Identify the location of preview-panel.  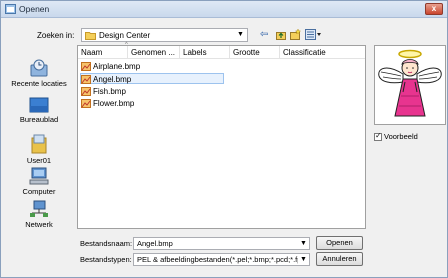
(410, 85).